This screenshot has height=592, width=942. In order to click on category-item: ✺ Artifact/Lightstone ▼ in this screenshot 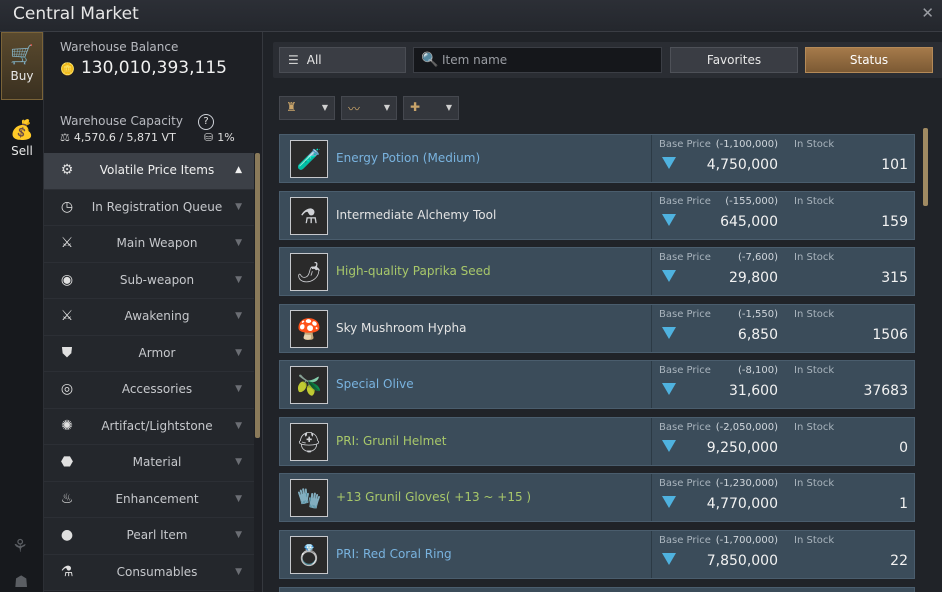, I will do `click(149, 426)`.